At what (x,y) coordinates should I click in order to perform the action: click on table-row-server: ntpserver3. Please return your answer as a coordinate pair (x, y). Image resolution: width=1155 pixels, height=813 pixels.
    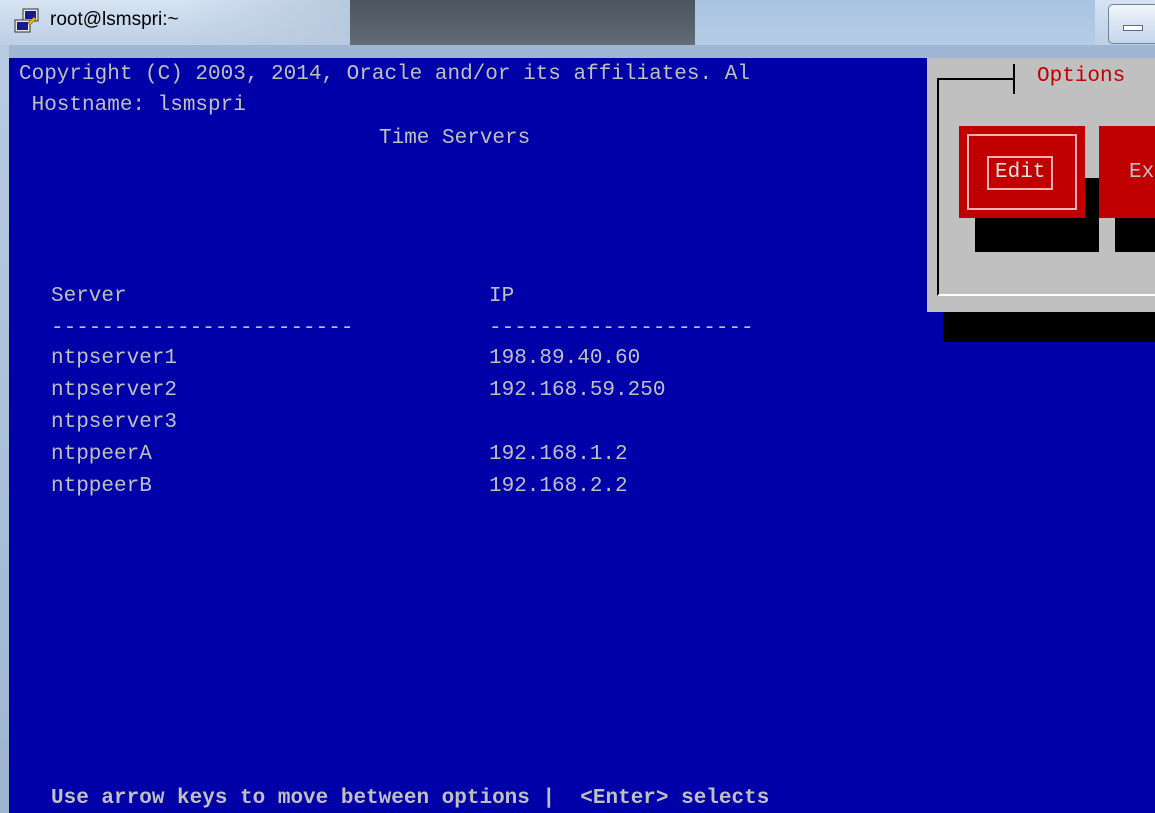
    Looking at the image, I should click on (114, 422).